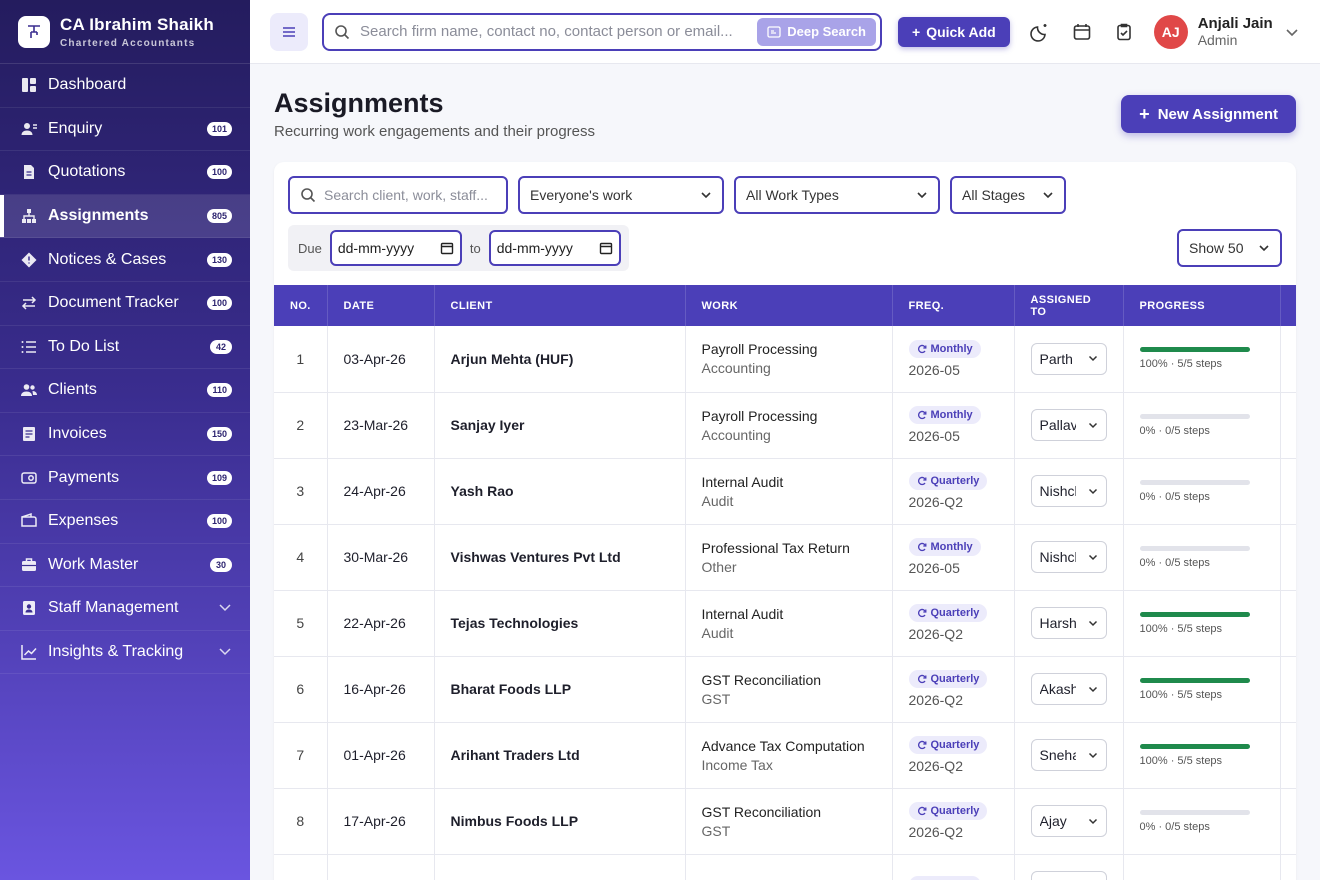  Describe the element at coordinates (816, 31) in the screenshot. I see `deep-search-button: Deep Search` at that location.